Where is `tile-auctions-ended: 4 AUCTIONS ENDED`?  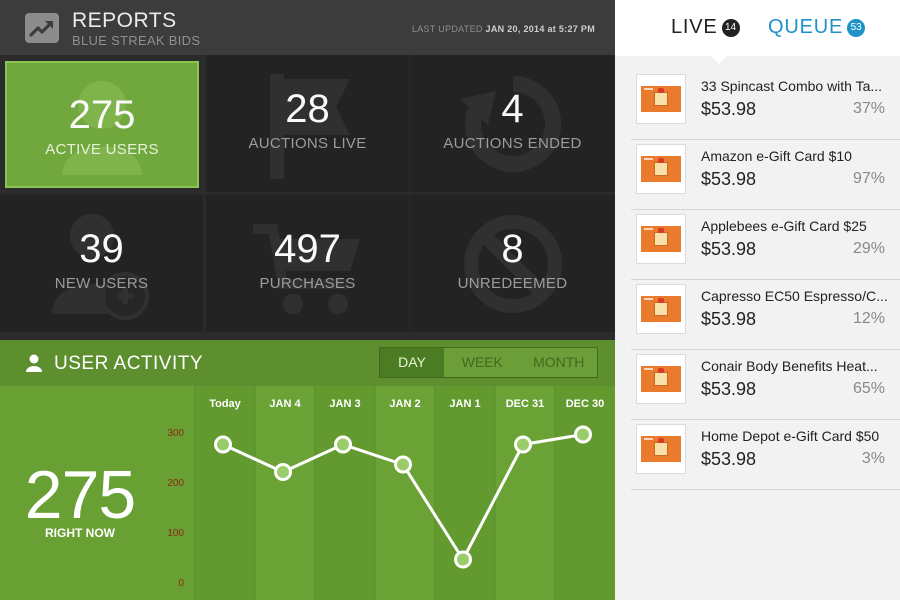
tile-auctions-ended: 4 AUCTIONS ENDED is located at coordinates (512, 123).